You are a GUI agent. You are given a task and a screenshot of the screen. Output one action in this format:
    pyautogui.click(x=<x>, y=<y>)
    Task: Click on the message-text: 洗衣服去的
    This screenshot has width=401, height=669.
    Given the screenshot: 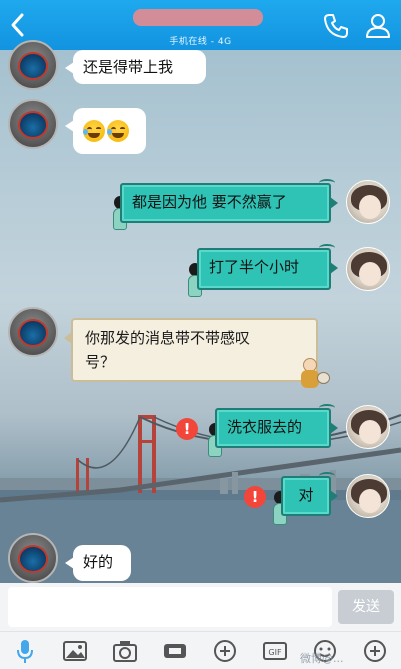 What is the action you would take?
    pyautogui.click(x=265, y=427)
    